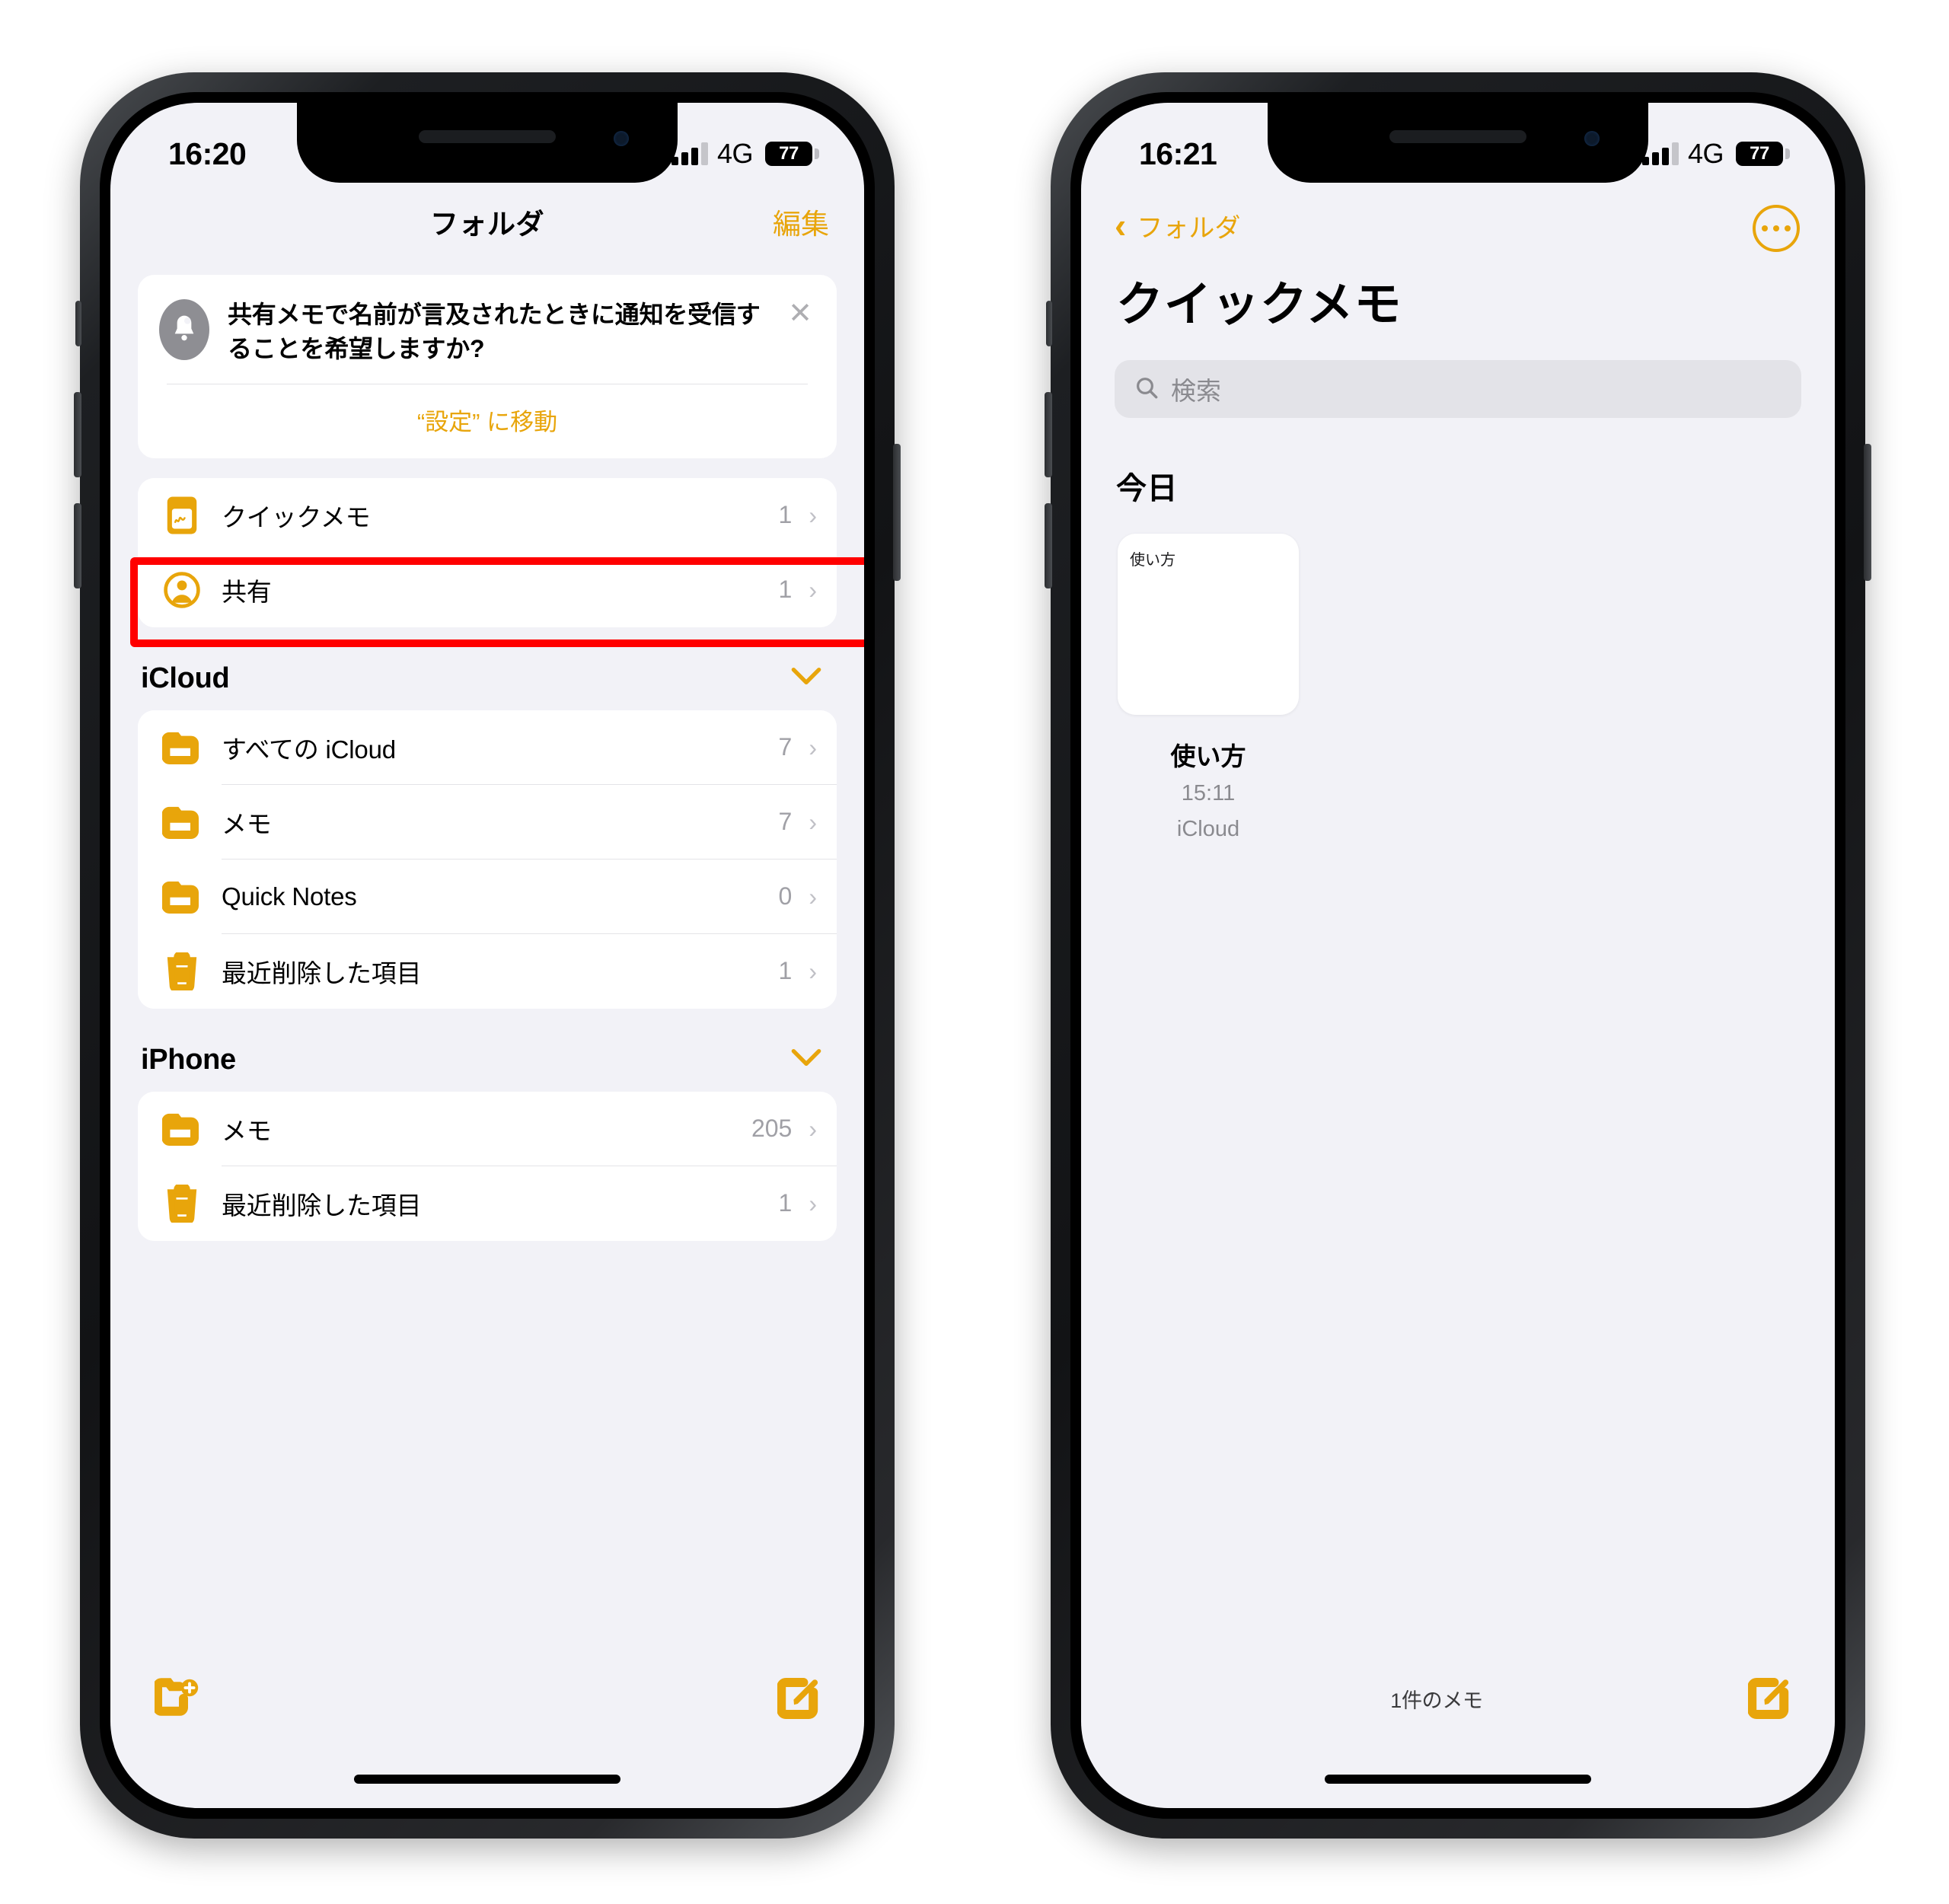  Describe the element at coordinates (289, 896) in the screenshot. I see `folder-label: Quick Notes` at that location.